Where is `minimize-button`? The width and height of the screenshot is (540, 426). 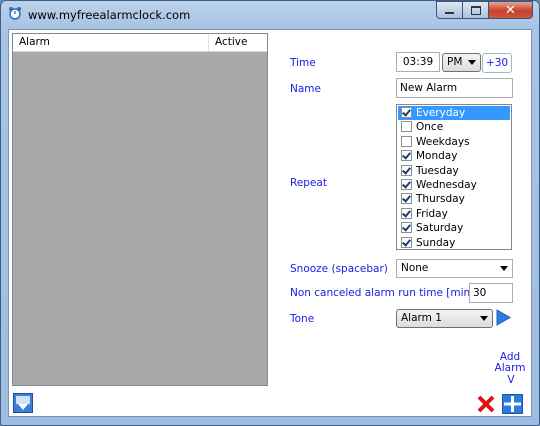 minimize-button is located at coordinates (449, 10).